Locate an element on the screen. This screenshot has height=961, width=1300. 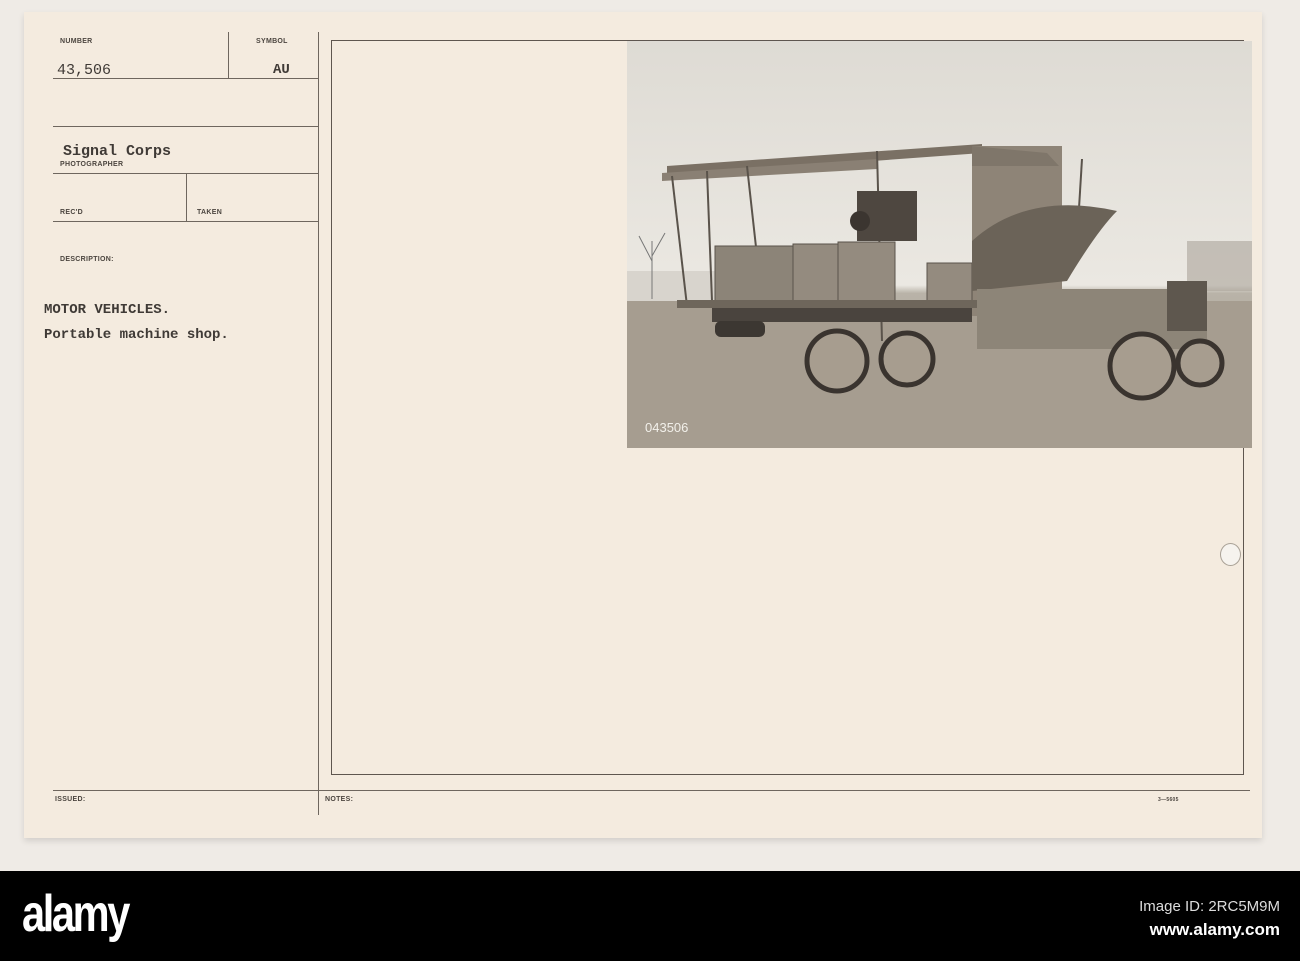
number-label: NUMBER is located at coordinates (76, 41).